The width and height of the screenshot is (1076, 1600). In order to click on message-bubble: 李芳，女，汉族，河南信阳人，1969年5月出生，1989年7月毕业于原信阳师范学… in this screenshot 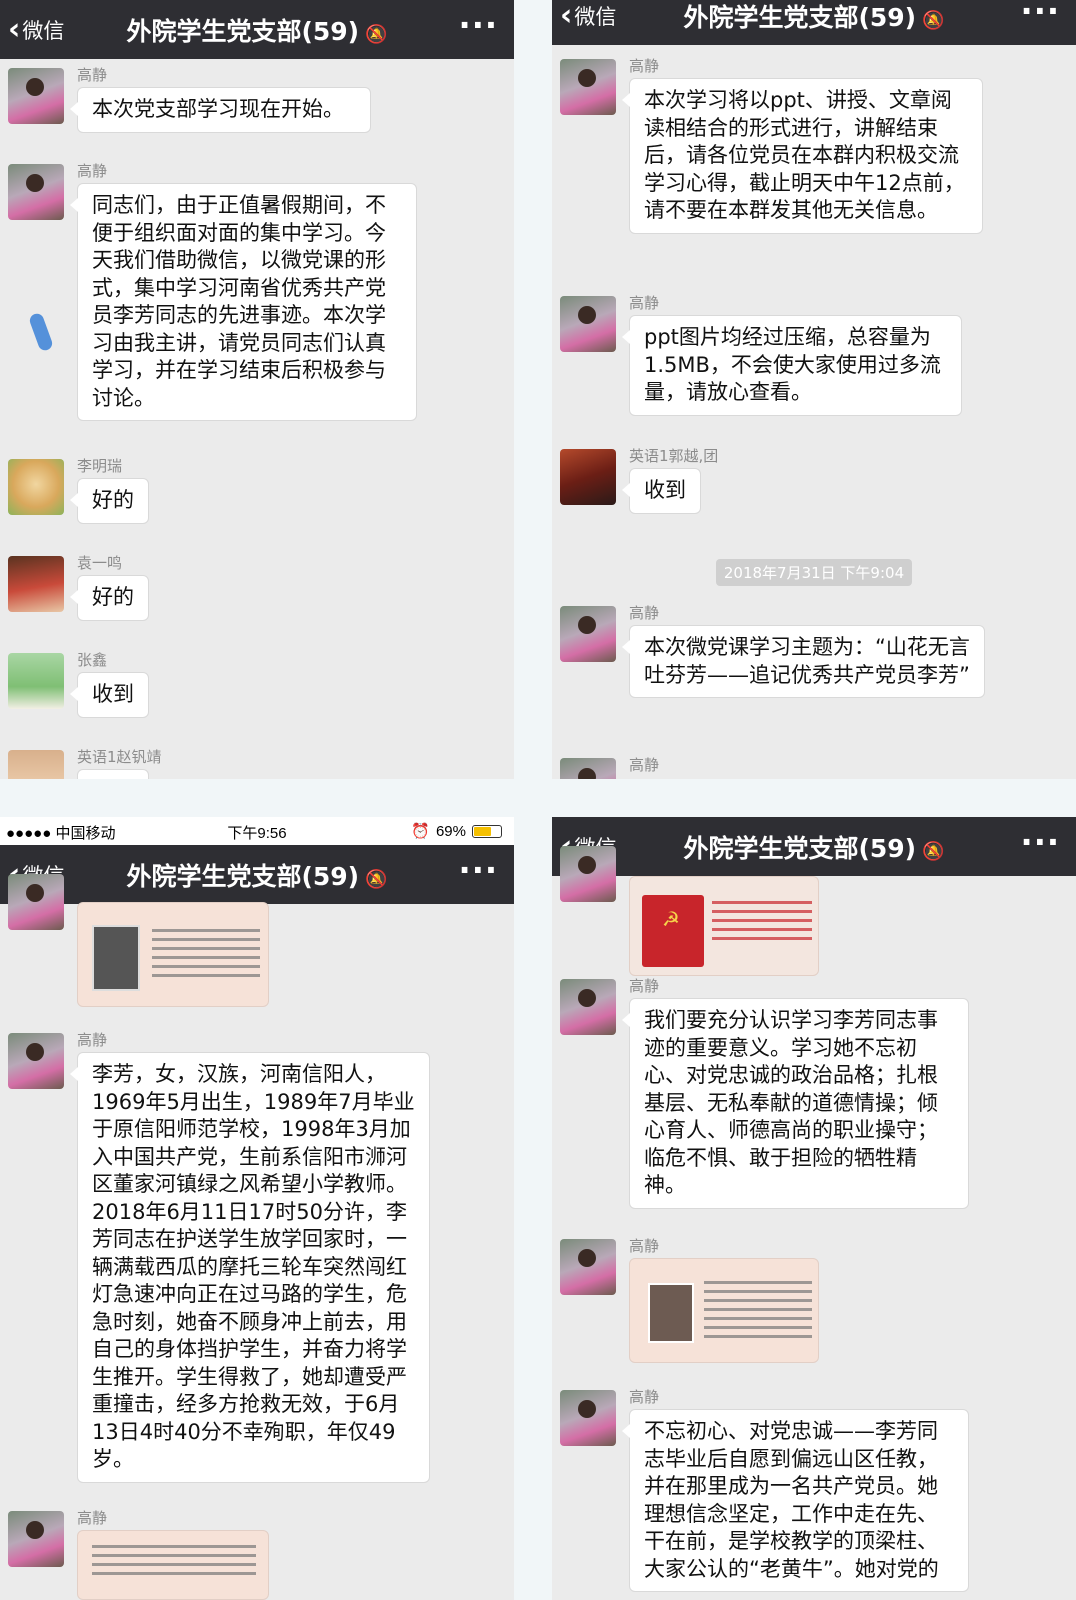, I will do `click(250, 1267)`.